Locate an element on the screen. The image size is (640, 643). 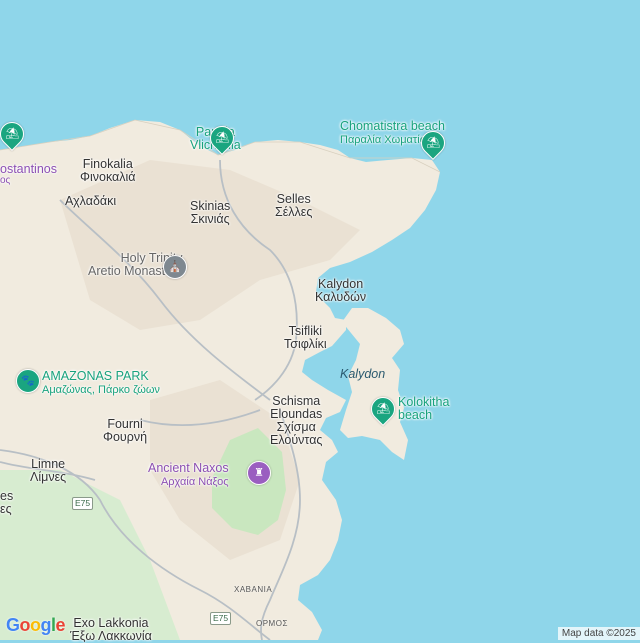
place-exo-lakkonia-name-greek: Έξω Λακκωνία is located at coordinates (111, 636).